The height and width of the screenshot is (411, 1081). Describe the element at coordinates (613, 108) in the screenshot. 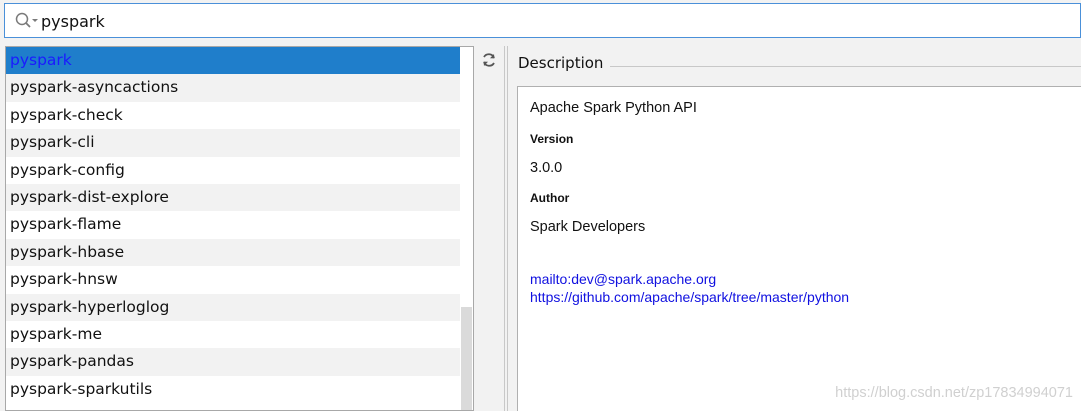

I see `package-summary: Apache Spark Python API` at that location.